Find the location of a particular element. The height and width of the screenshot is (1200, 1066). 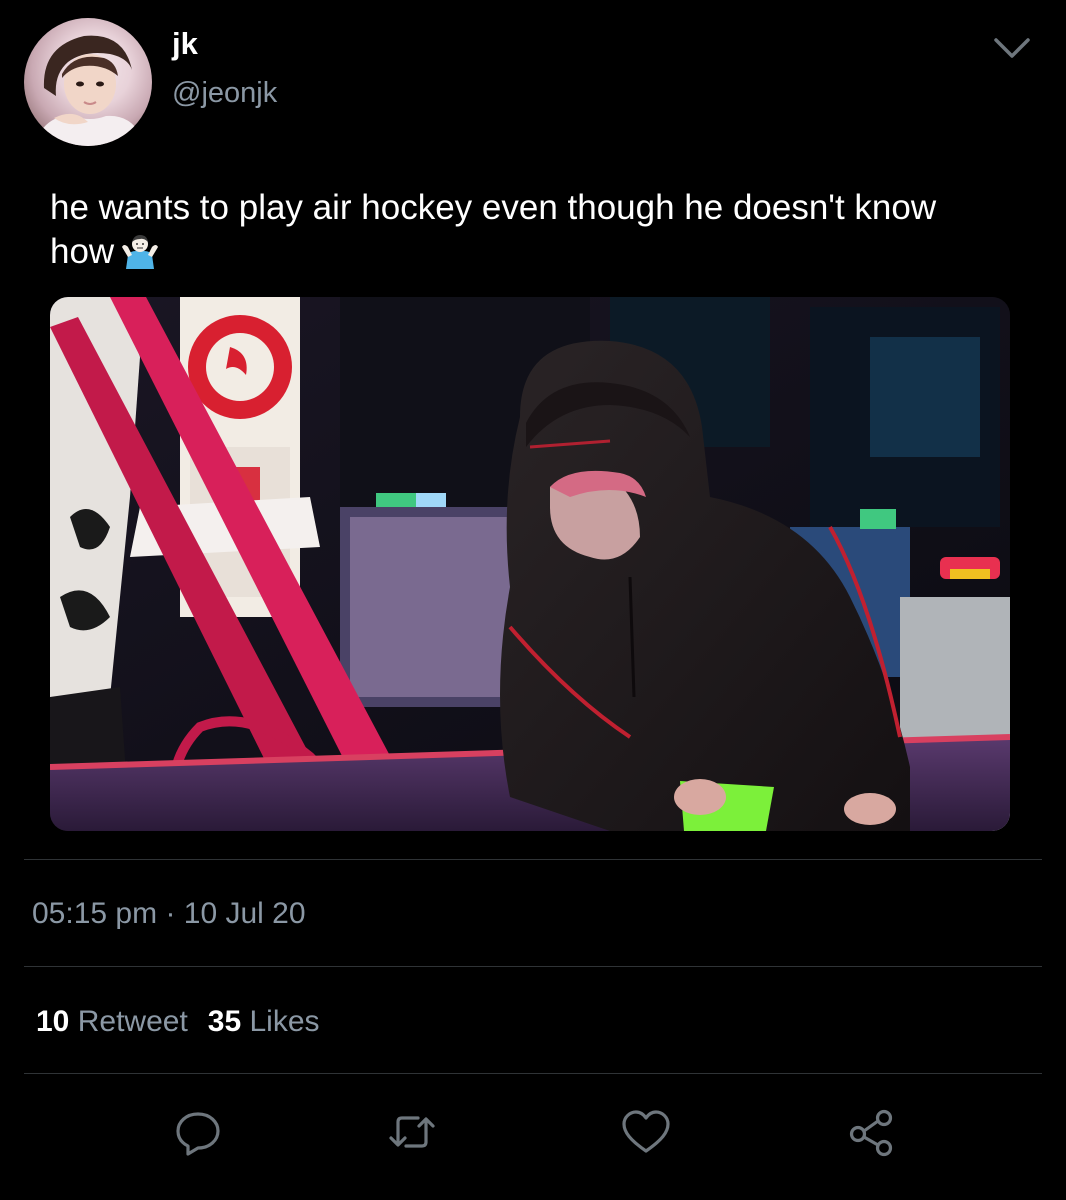

tweet-time: 05:15 pm is located at coordinates (95, 913).